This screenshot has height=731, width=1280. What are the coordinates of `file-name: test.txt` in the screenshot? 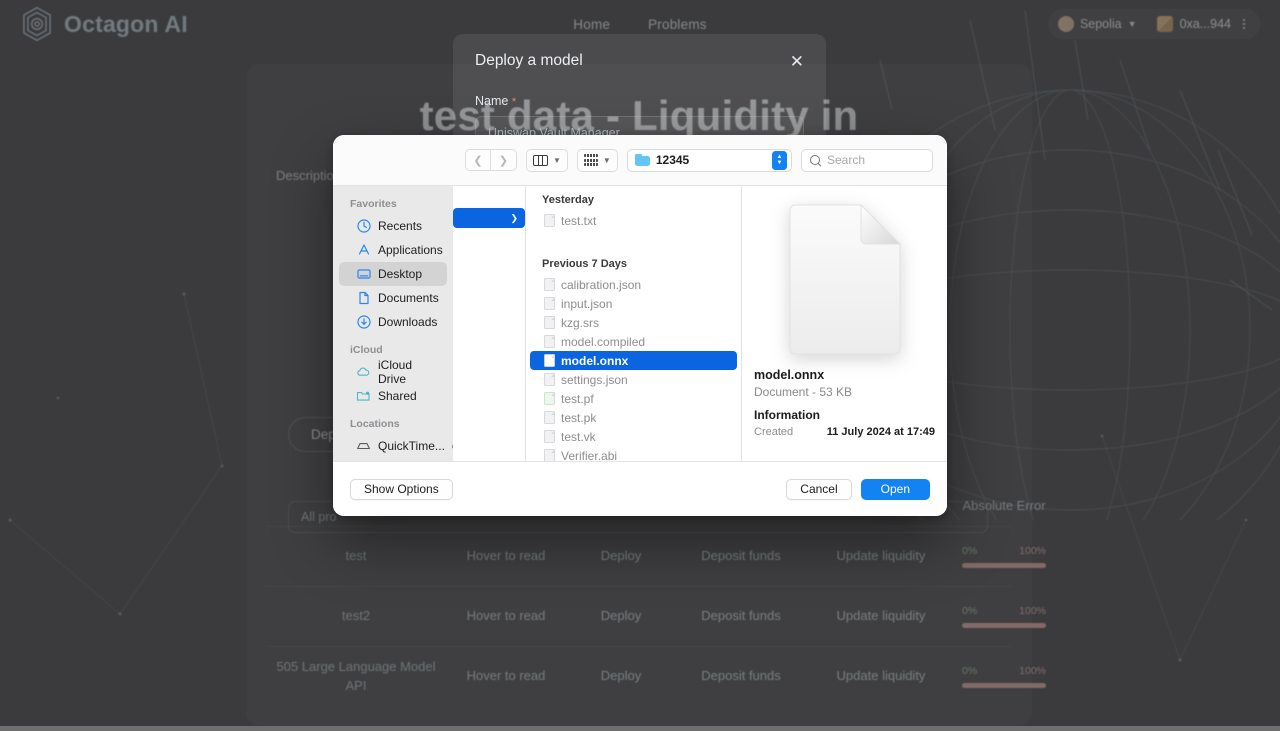 It's located at (578, 221).